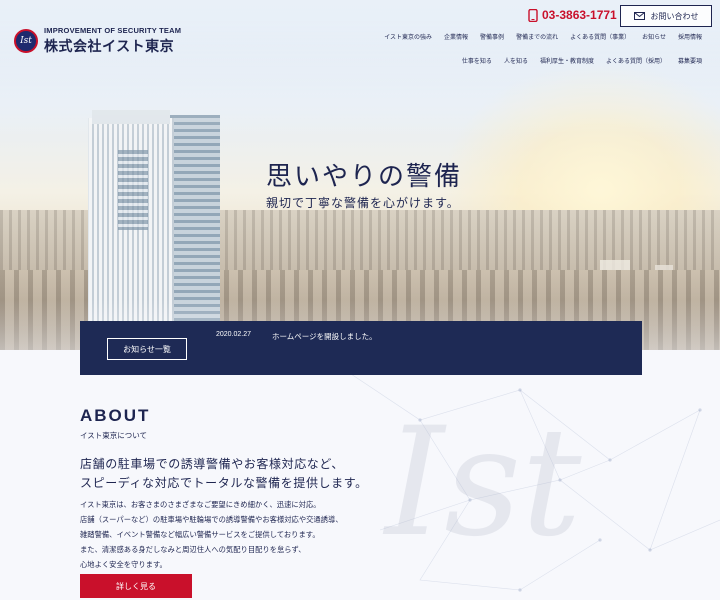 This screenshot has height=600, width=720. Describe the element at coordinates (200, 504) in the screenshot. I see `about-body-line: イスト東京は、お客さまのさまざまなご要望にきめ細かく、迅速に対応。` at that location.